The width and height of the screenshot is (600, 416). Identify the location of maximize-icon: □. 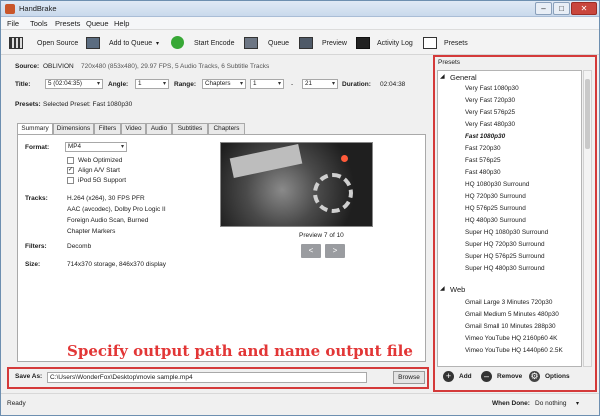
(561, 8).